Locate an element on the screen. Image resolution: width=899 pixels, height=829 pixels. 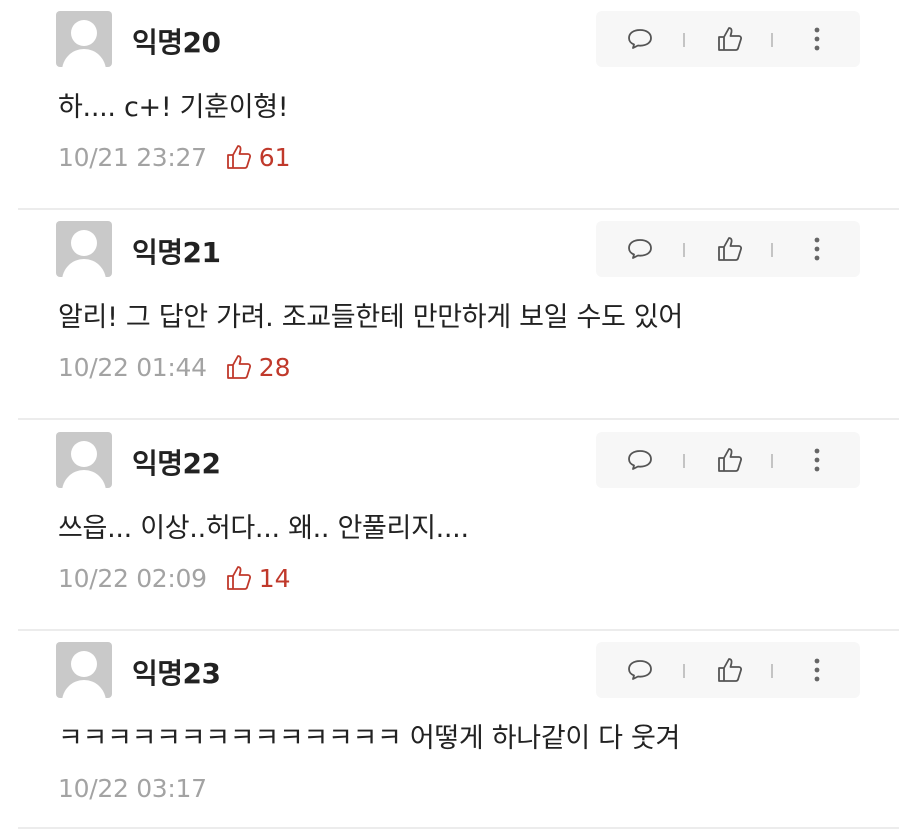
comment-nickname: 익명21 is located at coordinates (176, 252).